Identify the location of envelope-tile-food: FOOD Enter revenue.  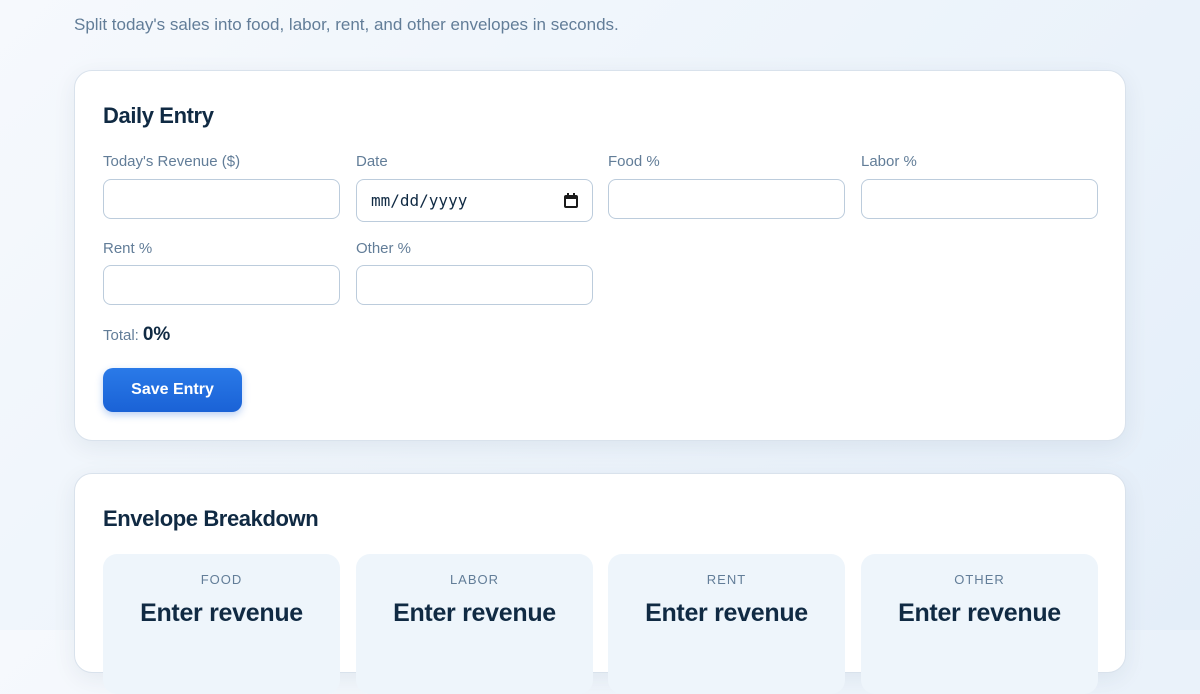
(221, 624).